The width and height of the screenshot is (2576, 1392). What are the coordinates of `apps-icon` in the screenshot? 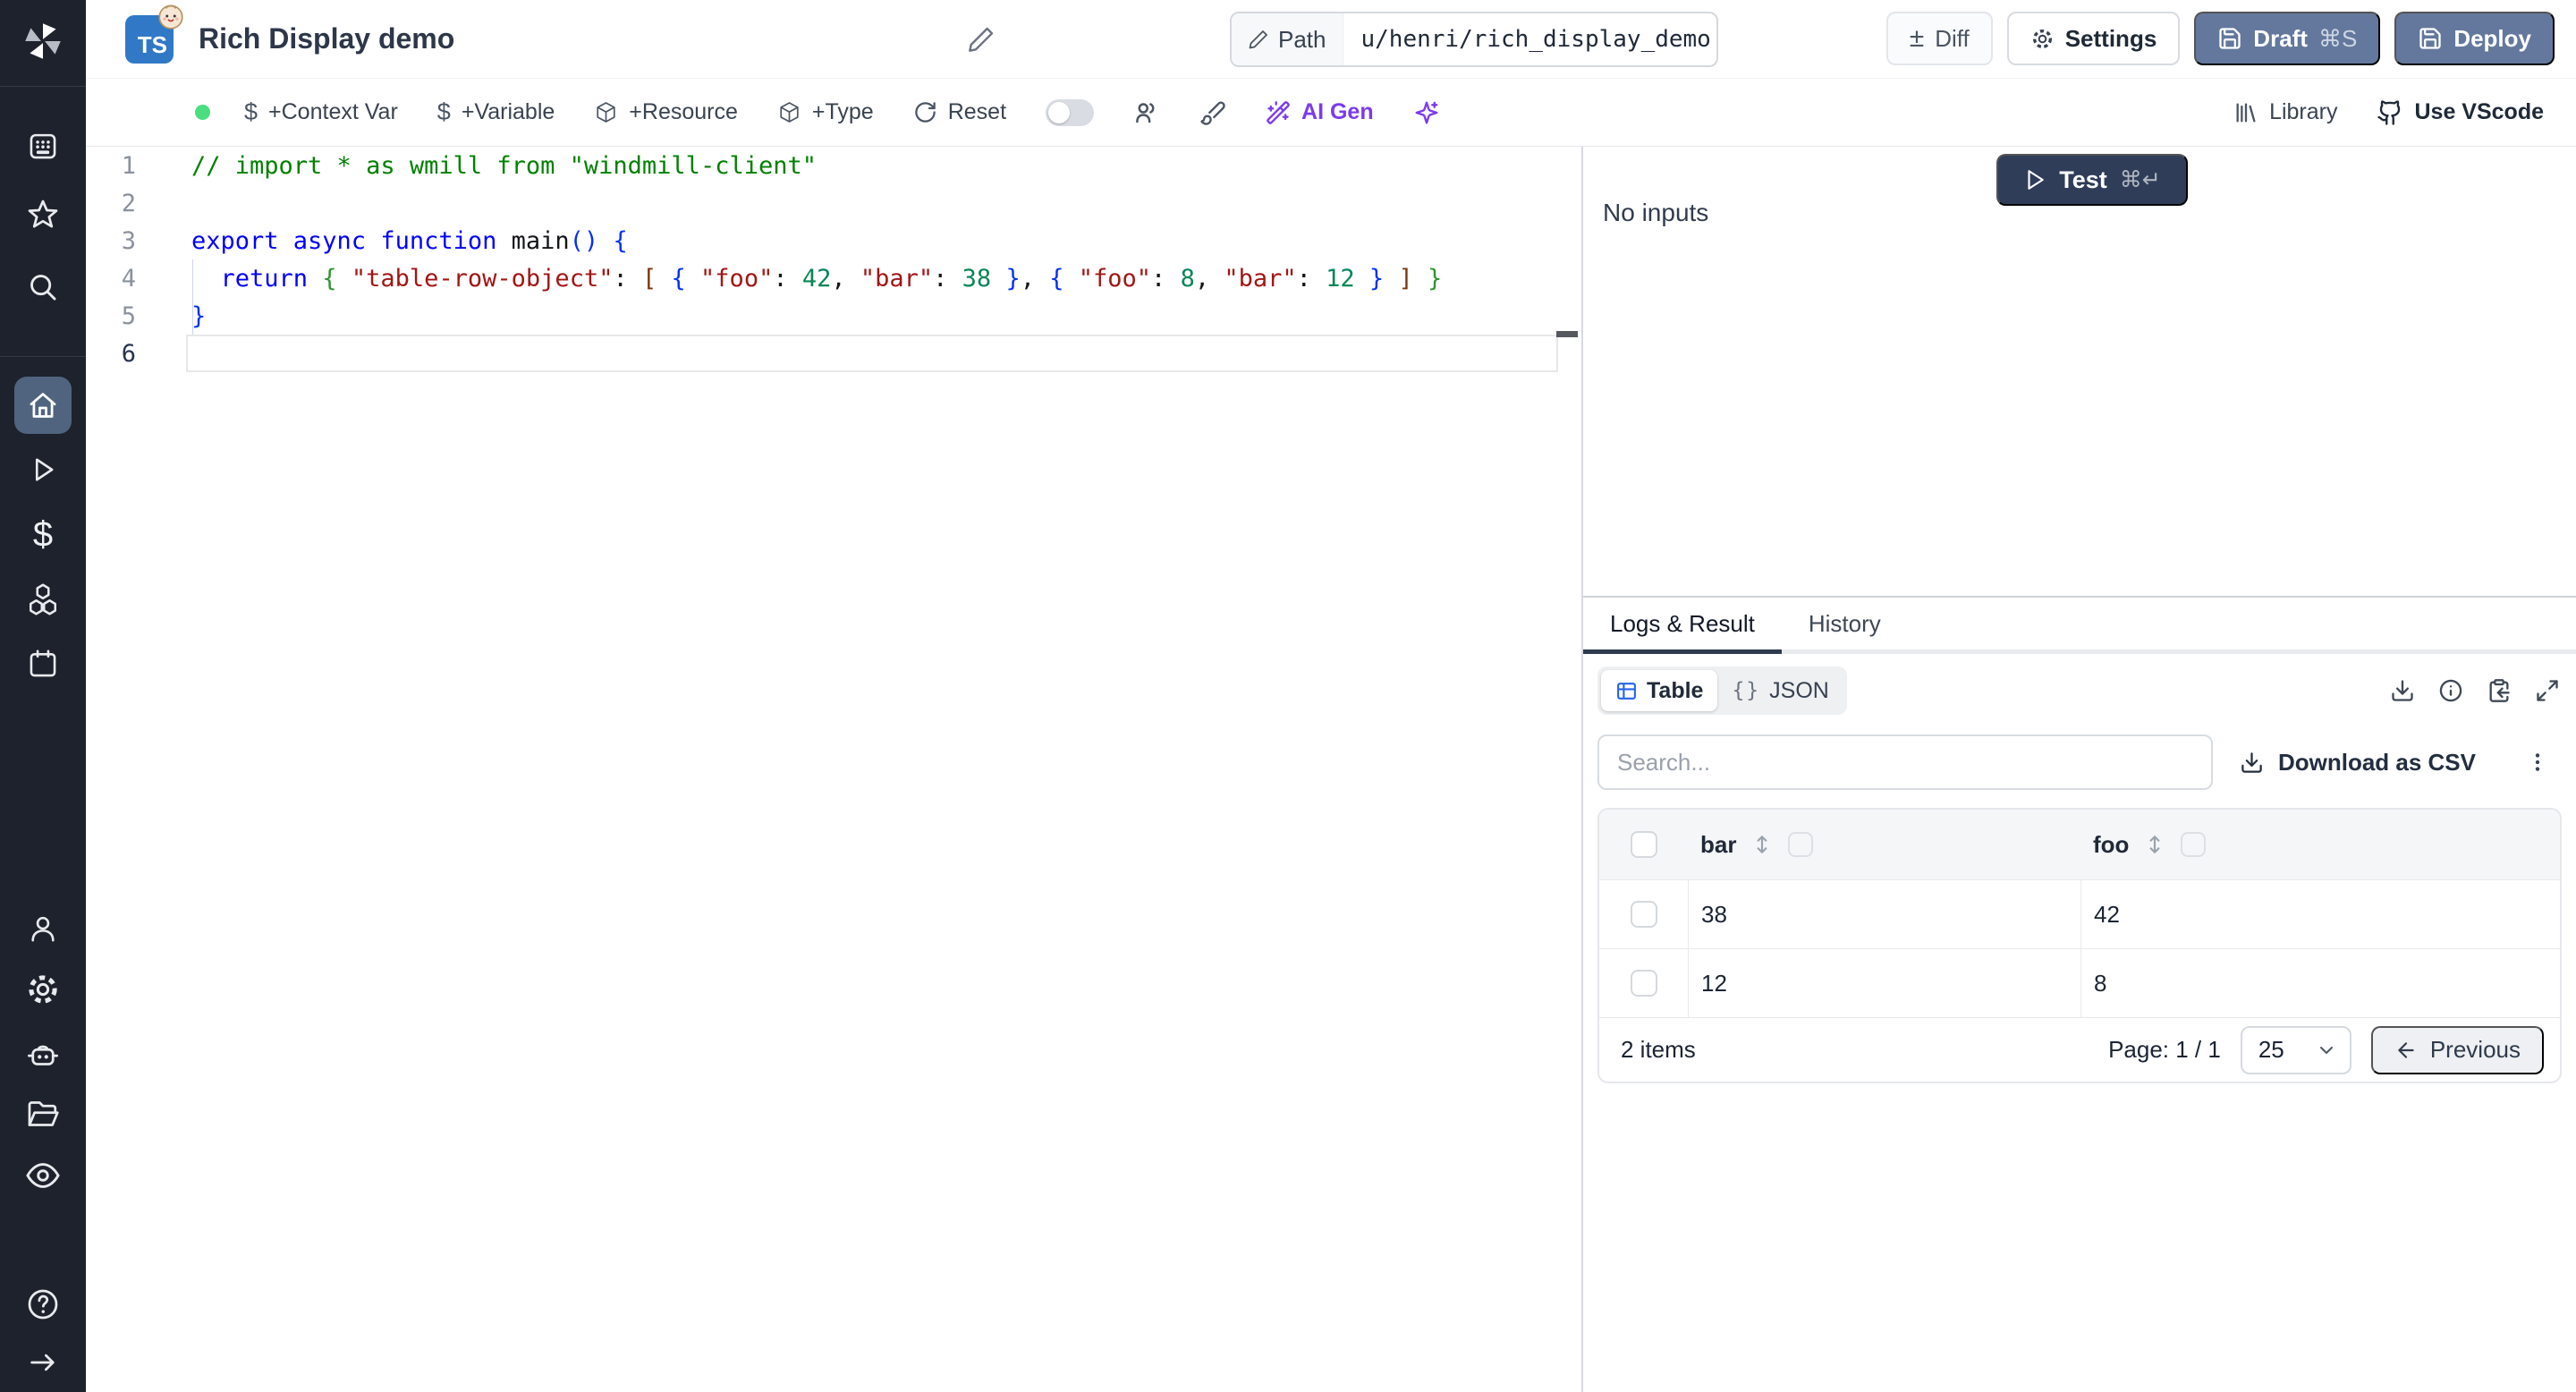 It's located at (43, 146).